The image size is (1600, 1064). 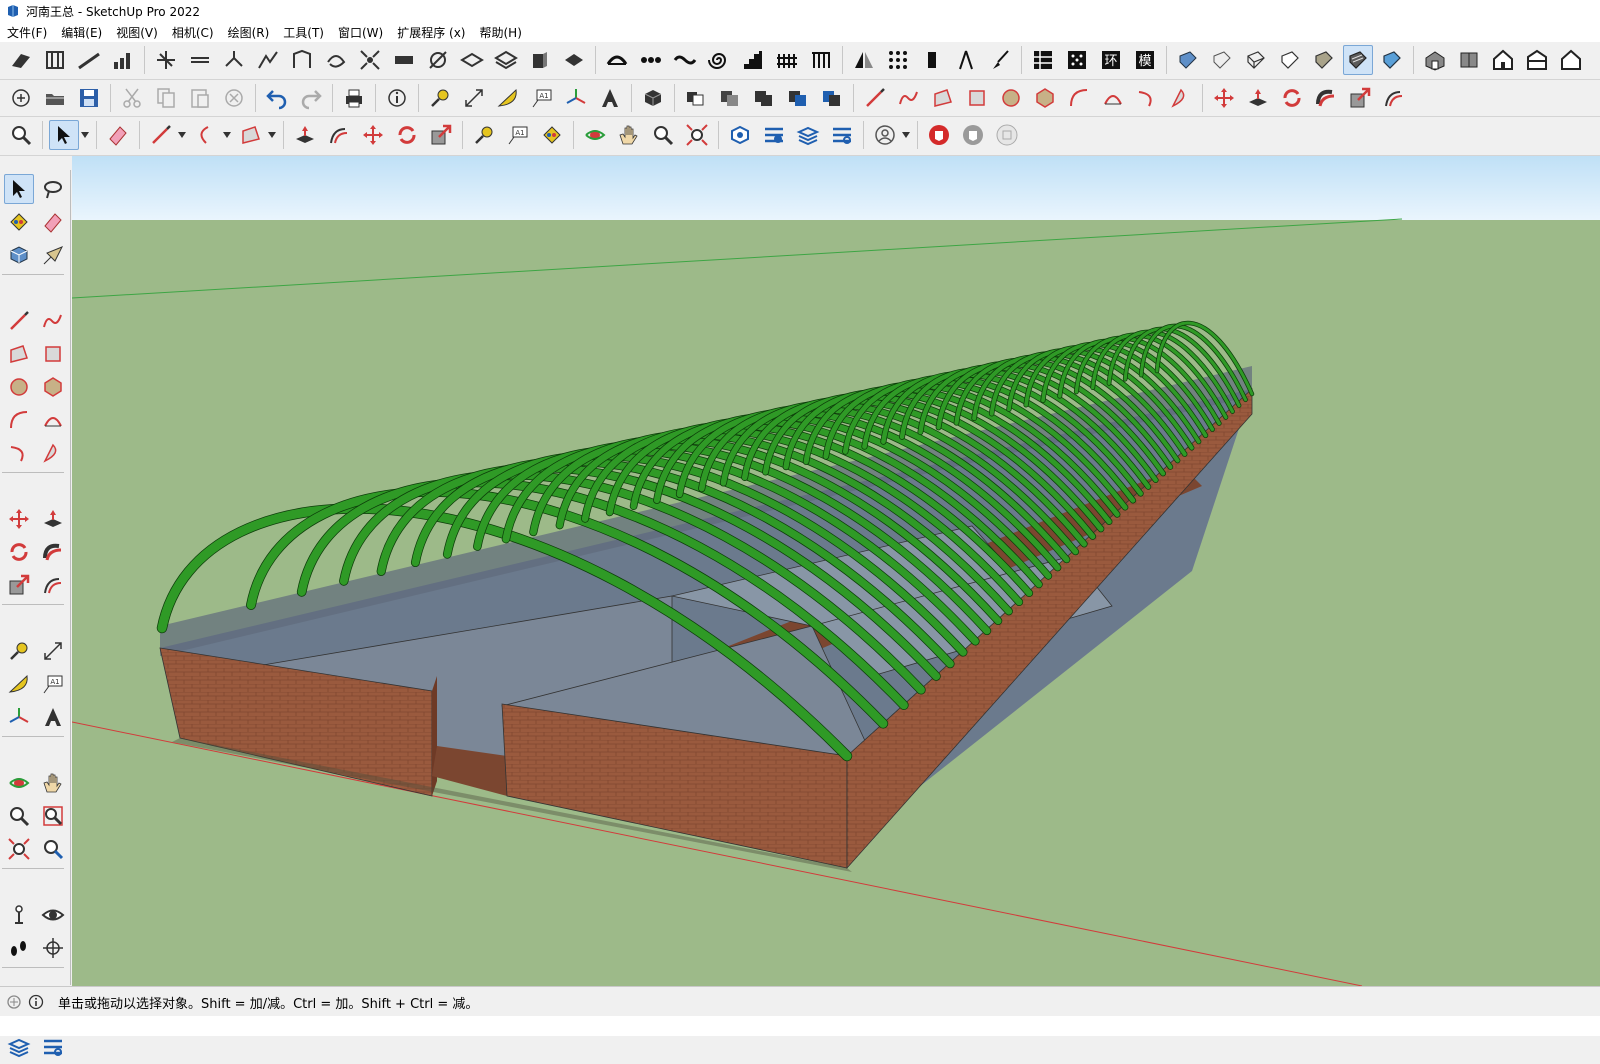 What do you see at coordinates (1147, 98) in the screenshot?
I see `three-point-arc-icon` at bounding box center [1147, 98].